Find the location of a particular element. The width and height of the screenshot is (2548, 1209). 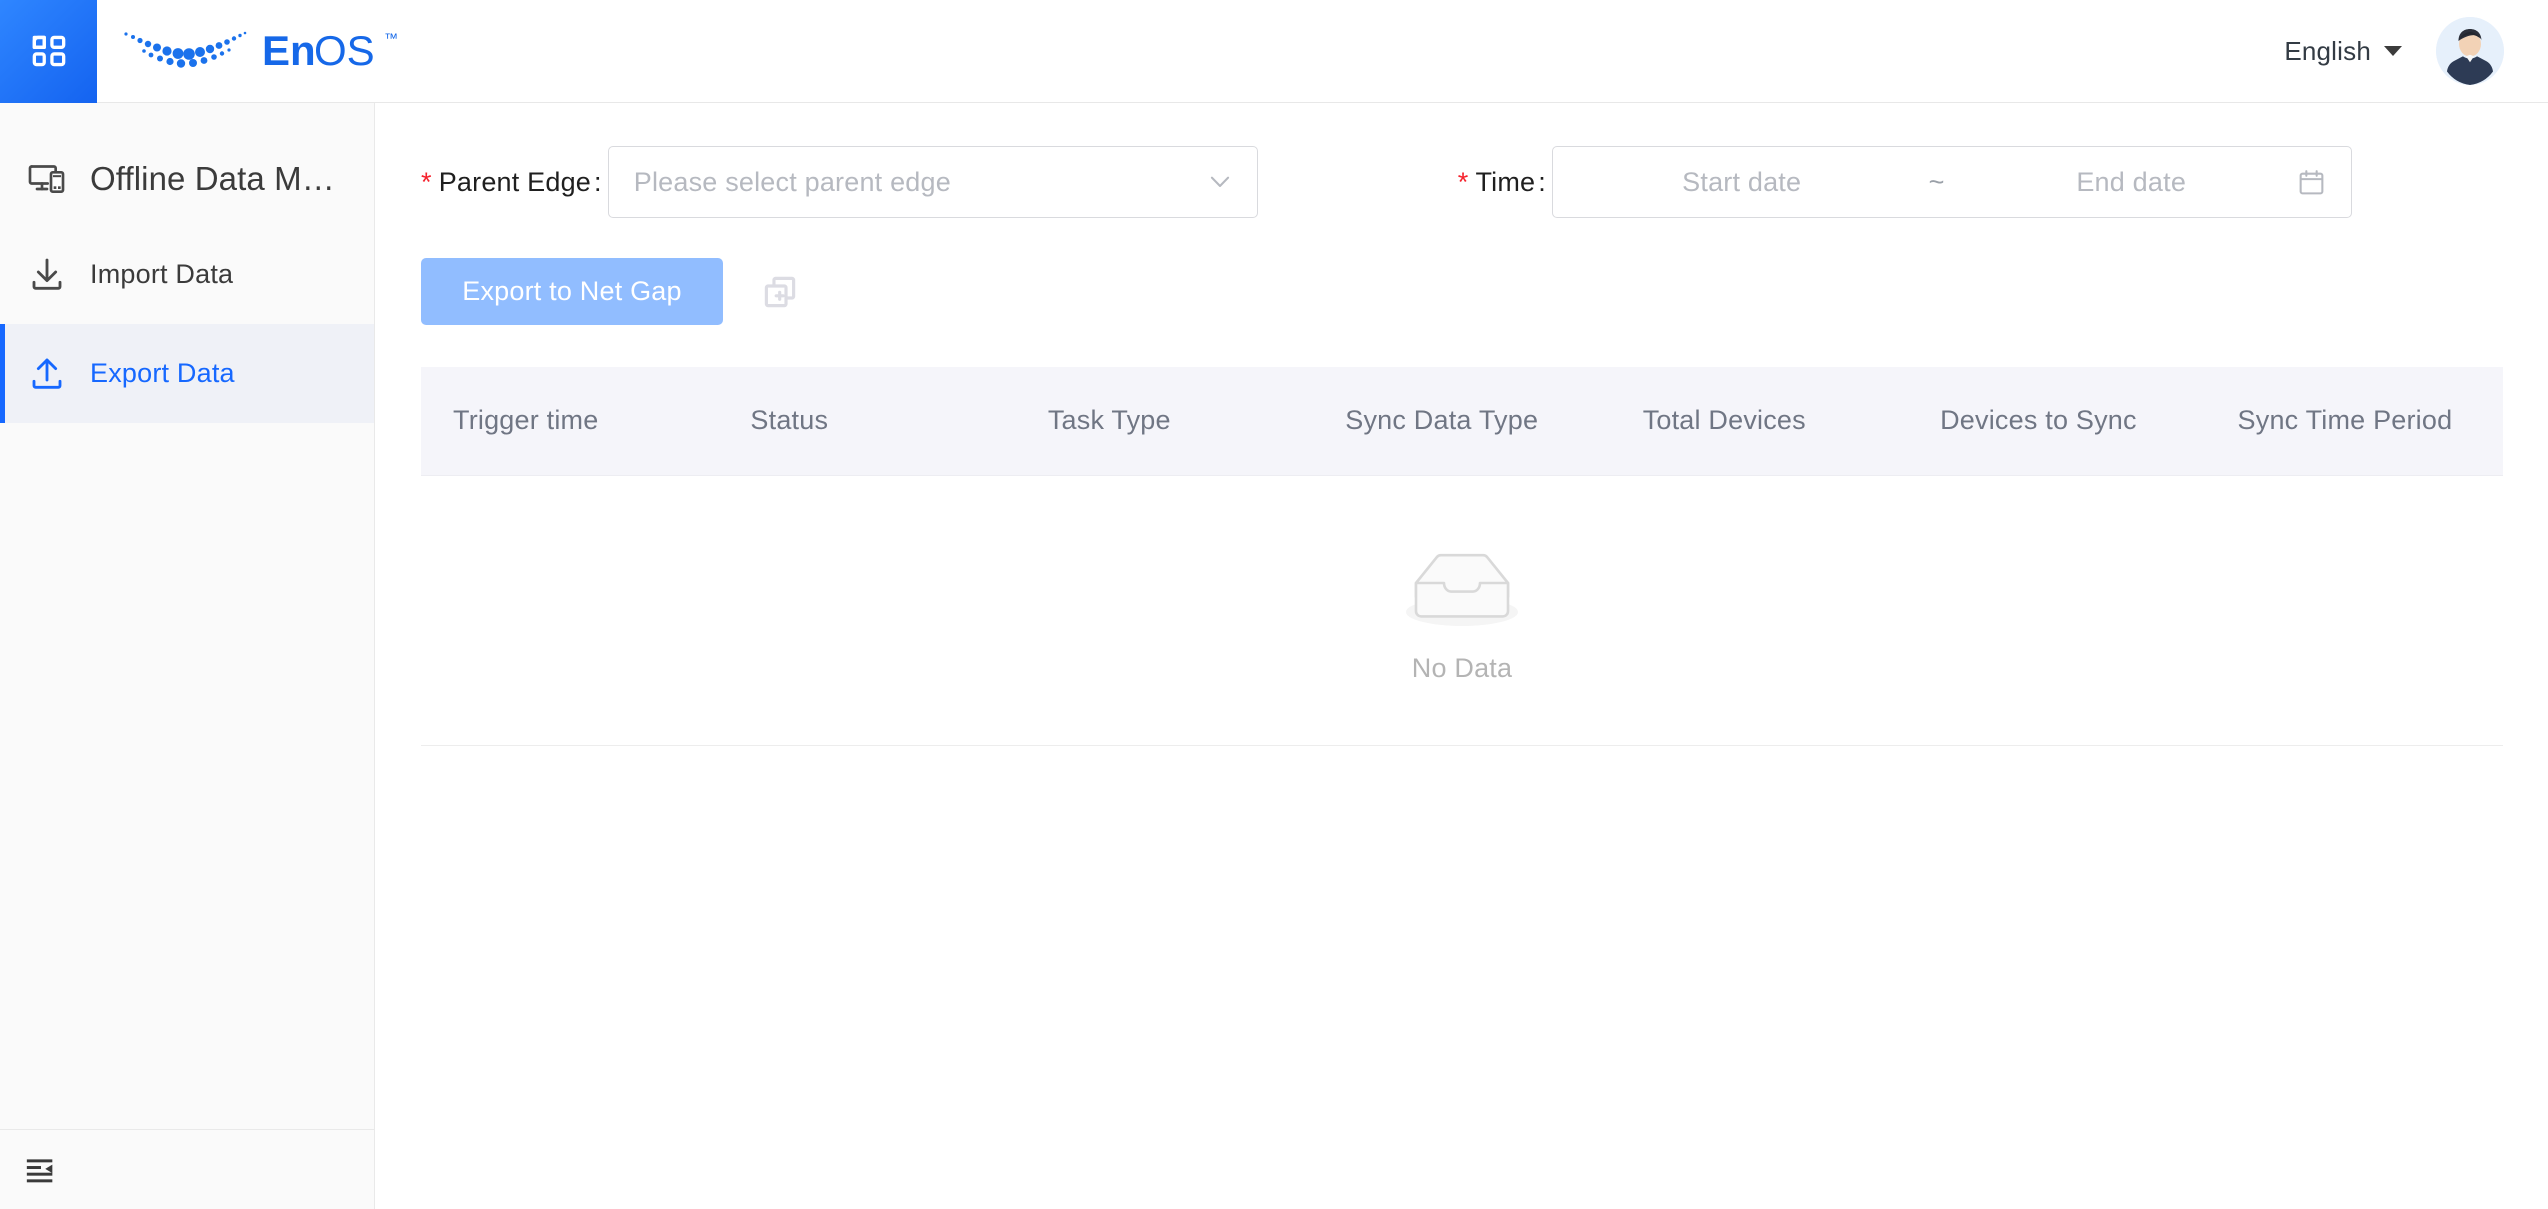

top-header: En OS ™ English is located at coordinates (1274, 51).